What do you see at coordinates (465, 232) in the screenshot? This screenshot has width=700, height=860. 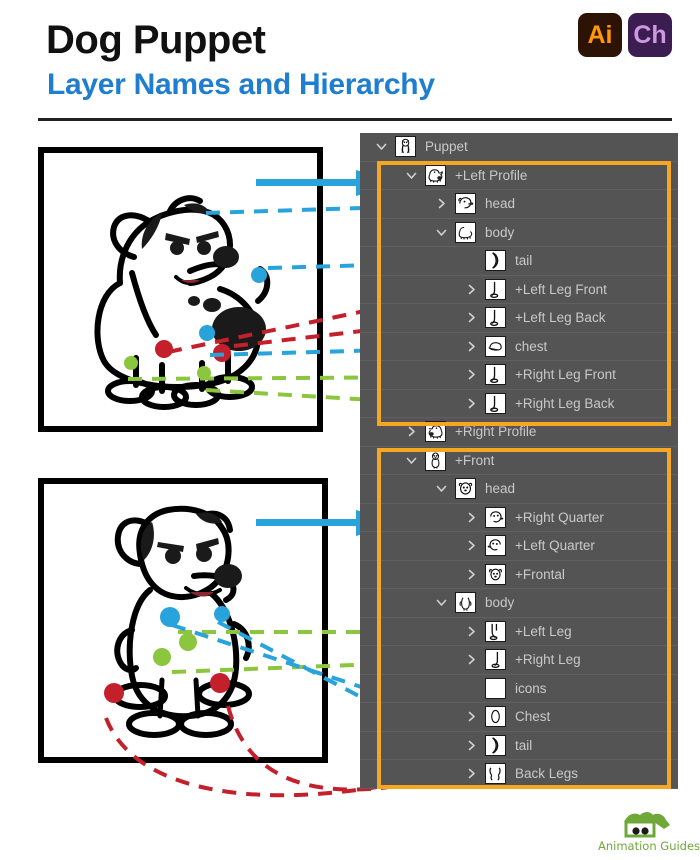 I see `body-profile-thumb` at bounding box center [465, 232].